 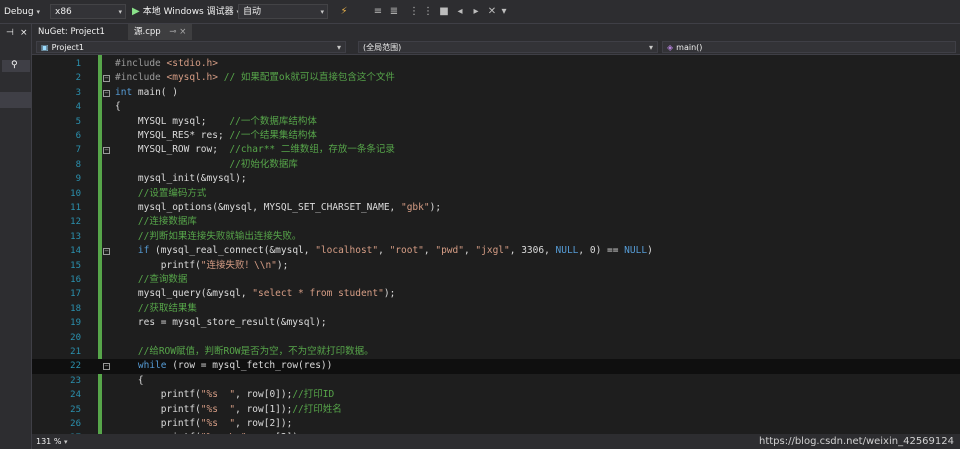 What do you see at coordinates (496, 338) in the screenshot?
I see `code-line: 20` at bounding box center [496, 338].